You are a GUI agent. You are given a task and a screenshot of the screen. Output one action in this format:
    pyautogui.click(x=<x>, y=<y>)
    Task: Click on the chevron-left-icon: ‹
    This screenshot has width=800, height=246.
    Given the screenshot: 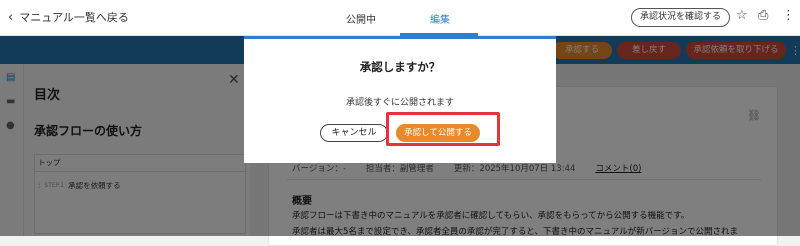 What is the action you would take?
    pyautogui.click(x=11, y=17)
    